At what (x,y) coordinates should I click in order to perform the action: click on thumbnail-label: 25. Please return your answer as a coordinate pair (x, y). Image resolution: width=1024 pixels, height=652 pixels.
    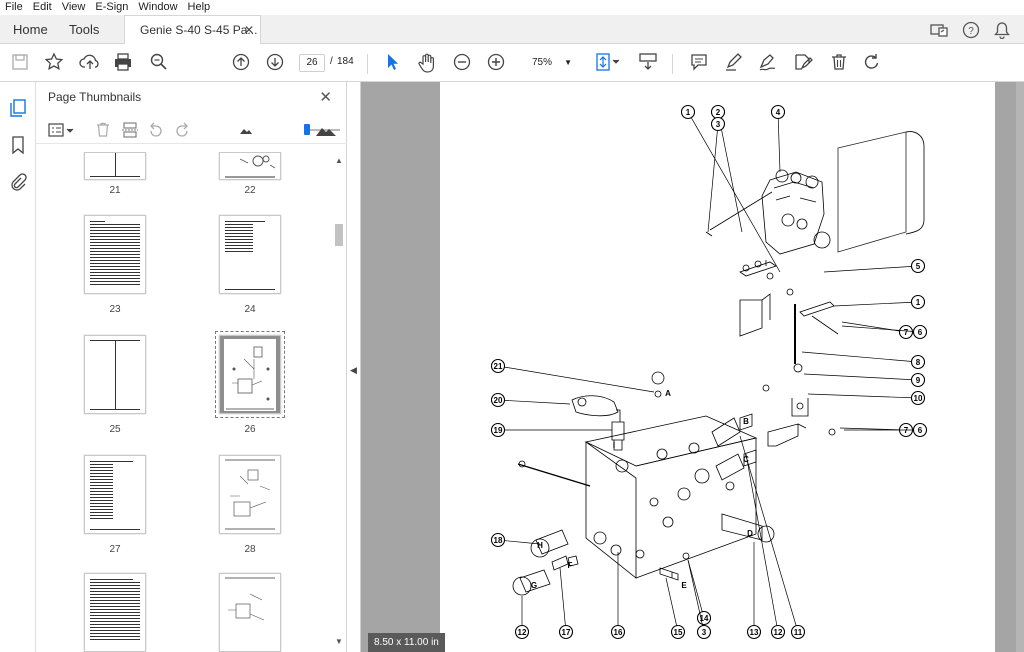
    Looking at the image, I should click on (115, 429).